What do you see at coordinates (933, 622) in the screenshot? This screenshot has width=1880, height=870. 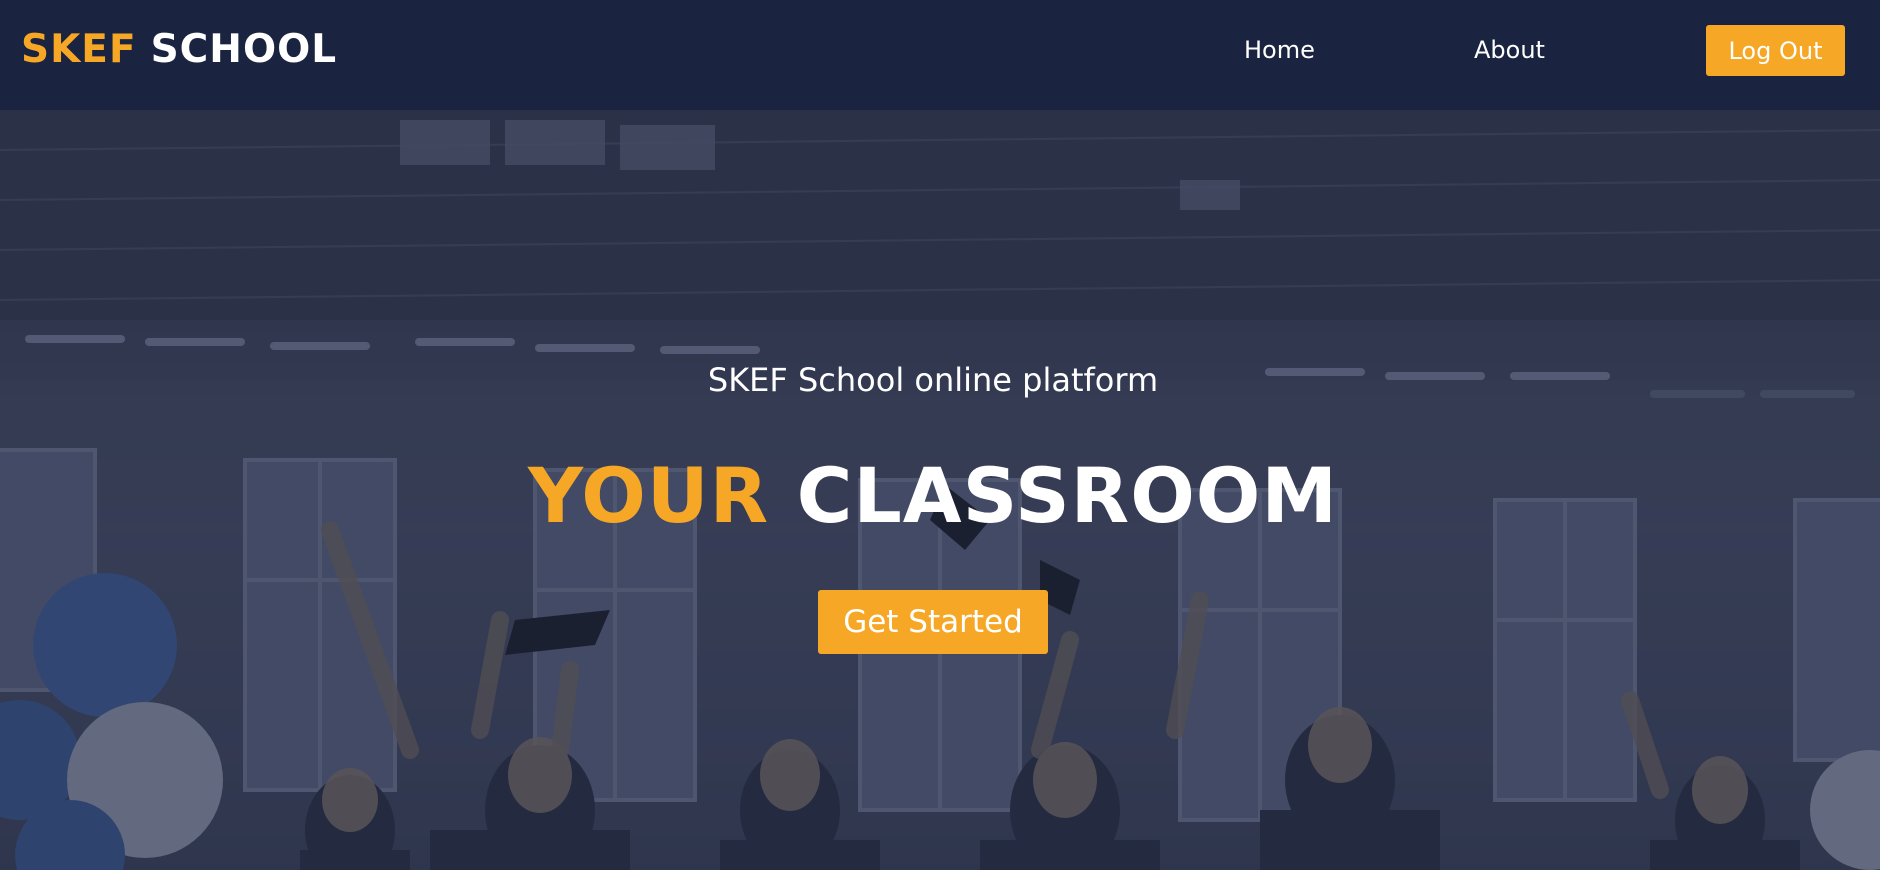 I see `get-started-button: Get Started` at bounding box center [933, 622].